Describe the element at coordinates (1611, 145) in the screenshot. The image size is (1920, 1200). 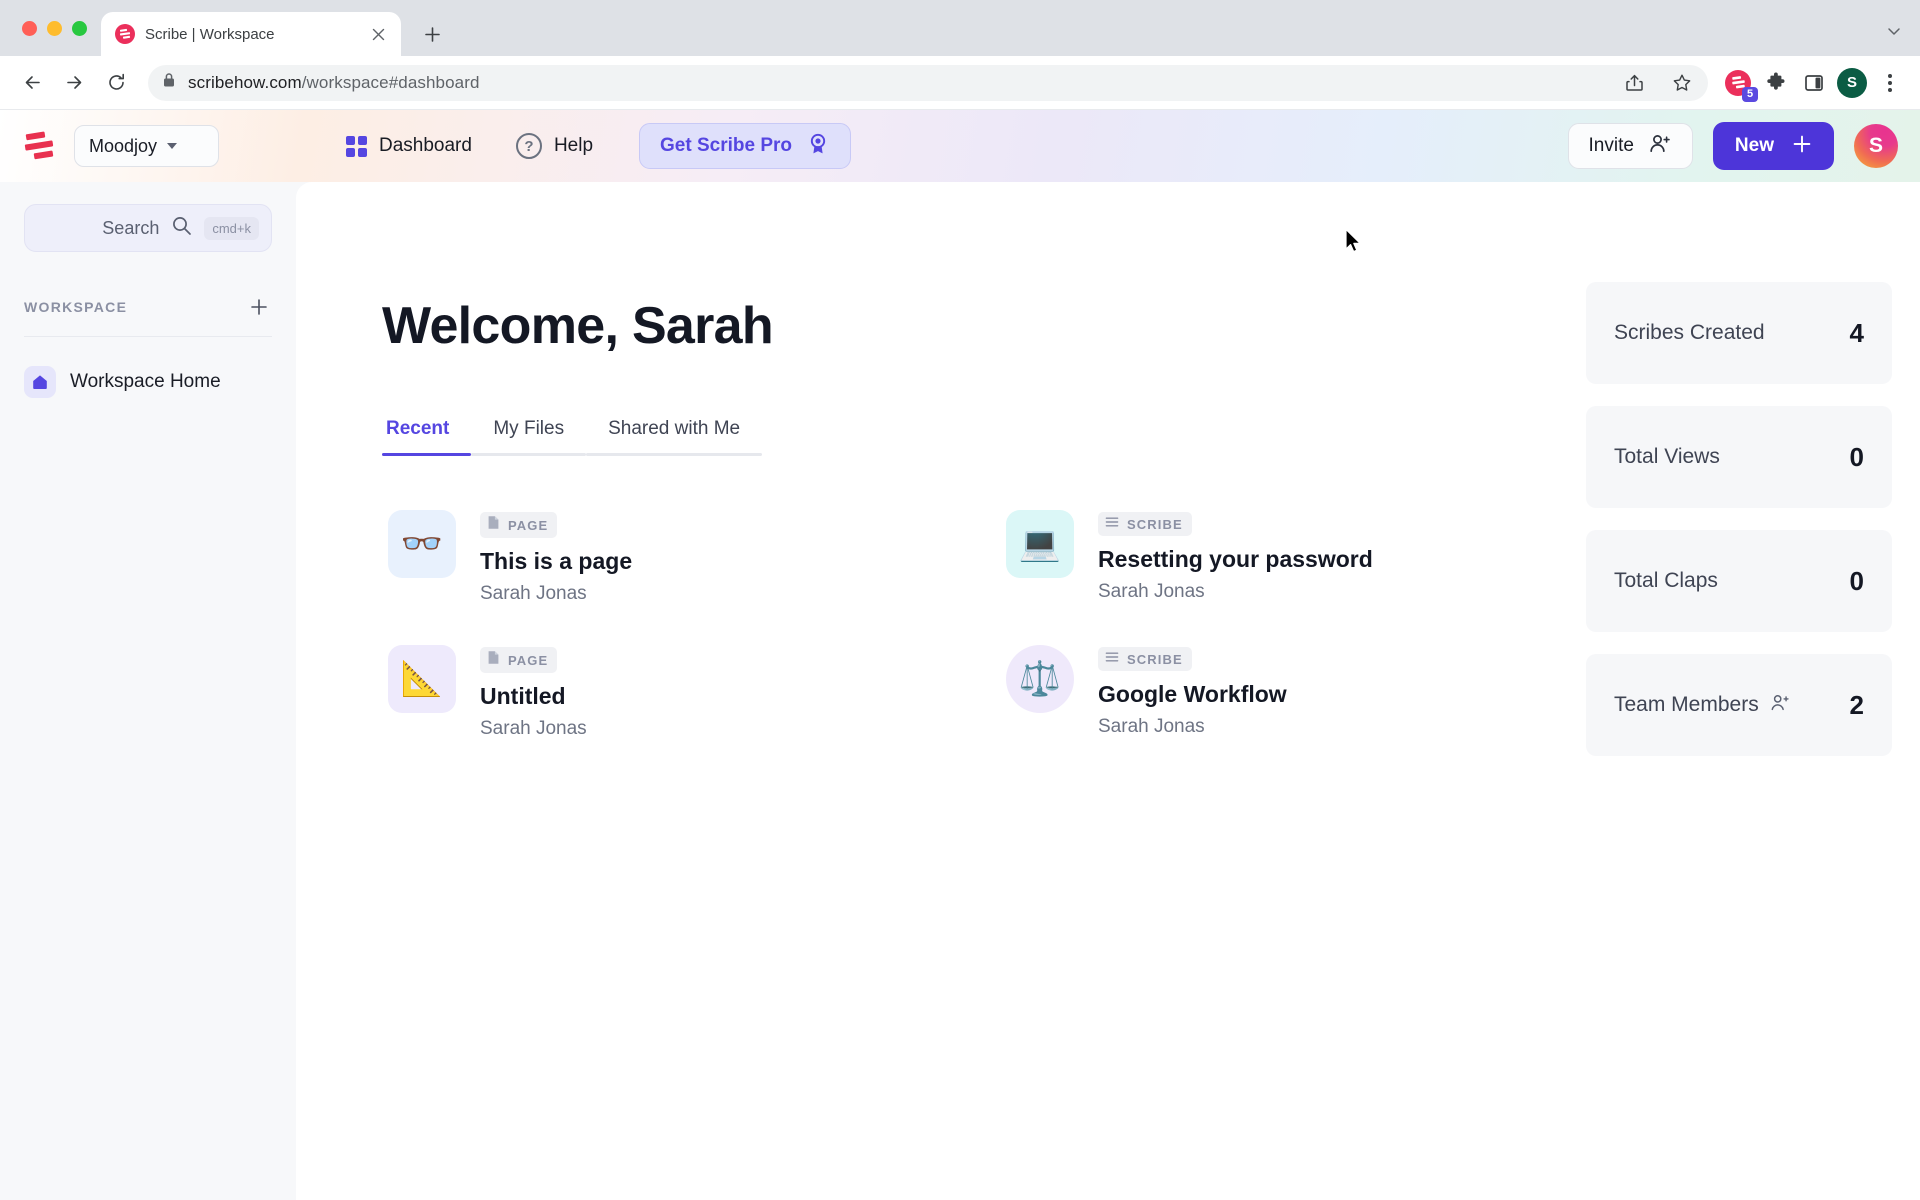
I see `invite-label: Invite` at that location.